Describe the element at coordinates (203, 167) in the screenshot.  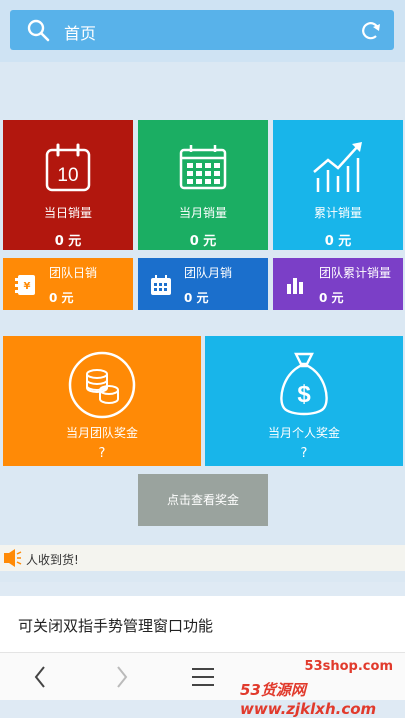
I see `month-calendar-icon` at that location.